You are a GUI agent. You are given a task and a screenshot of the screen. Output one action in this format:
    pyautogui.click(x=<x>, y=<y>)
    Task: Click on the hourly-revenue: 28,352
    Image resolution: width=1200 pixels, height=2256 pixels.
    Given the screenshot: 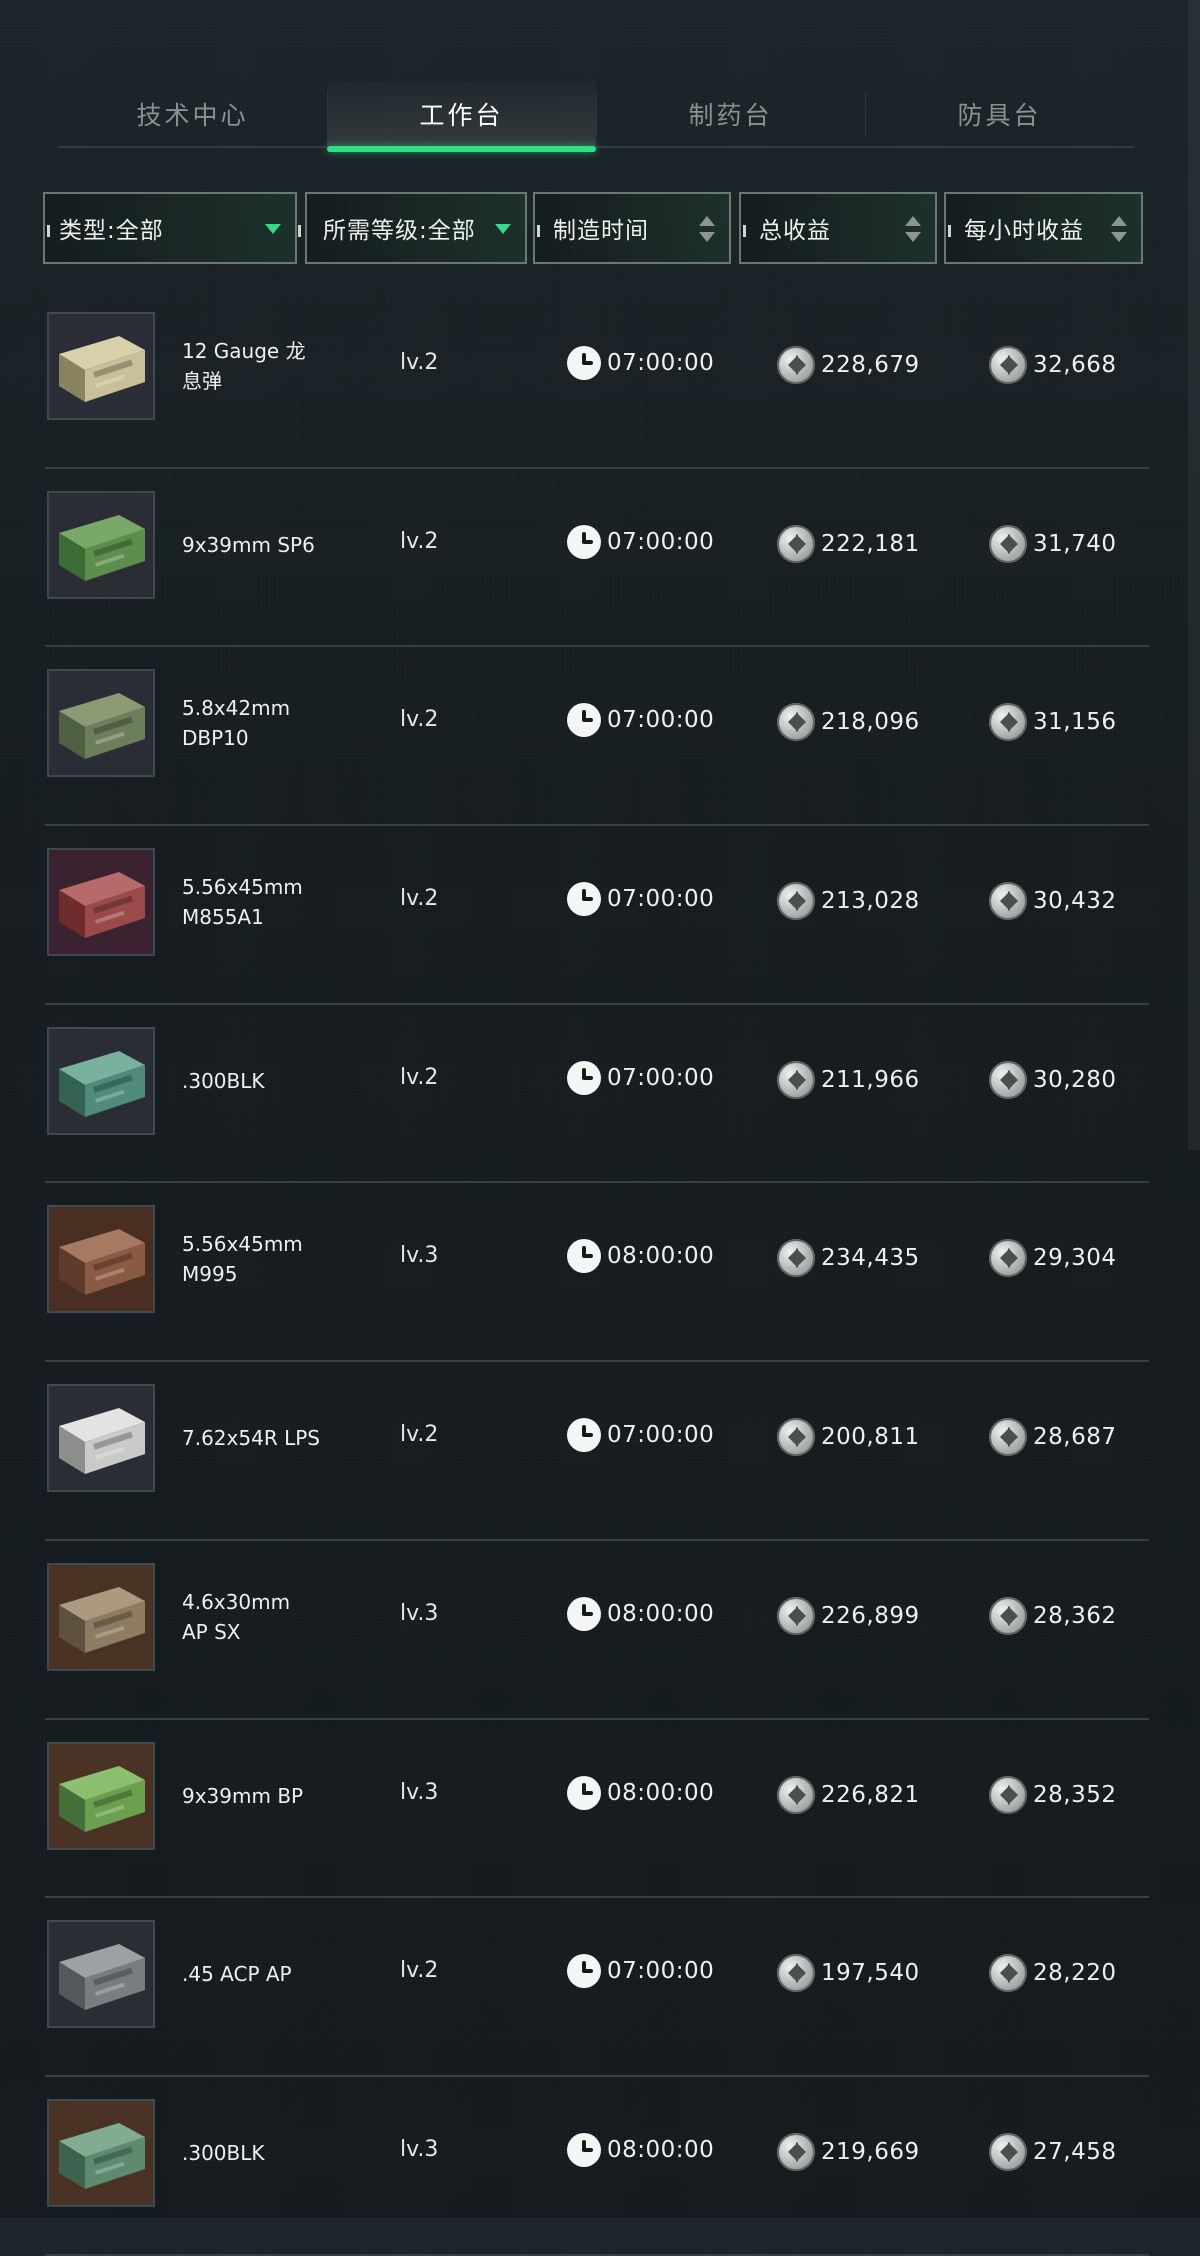 What is the action you would take?
    pyautogui.click(x=1053, y=1794)
    